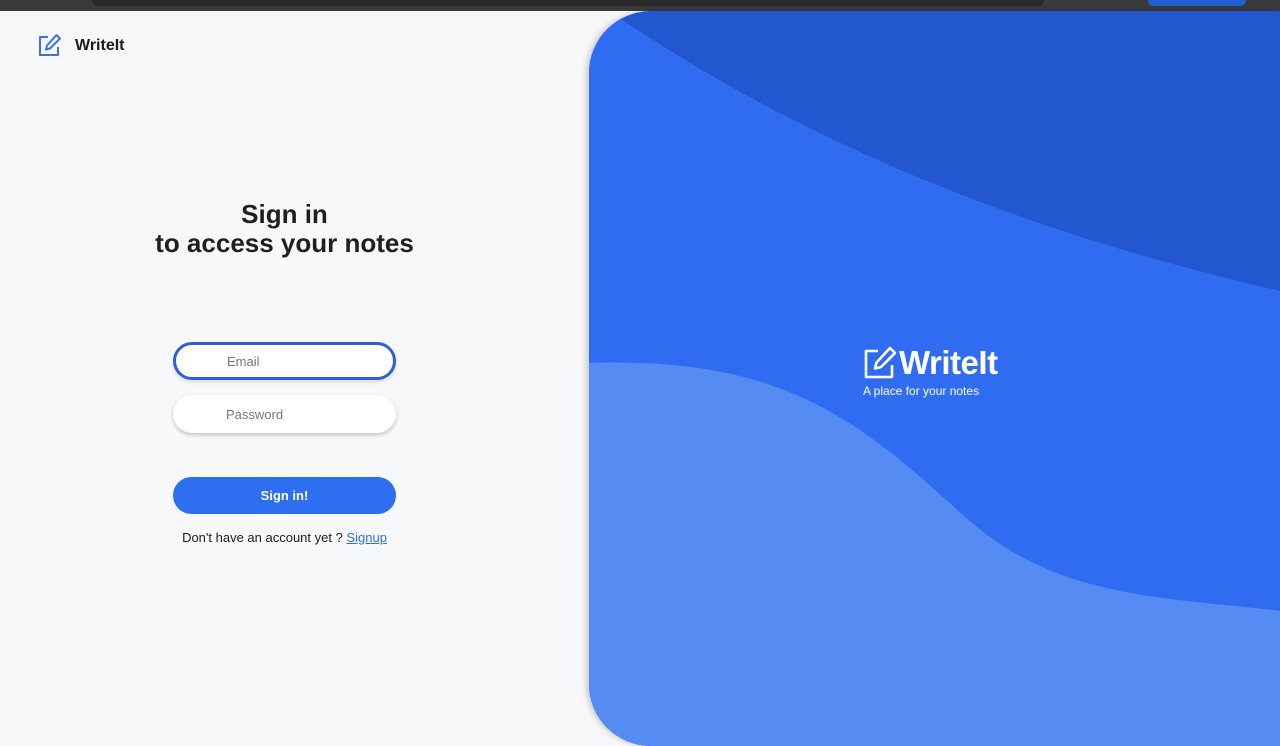 Image resolution: width=1280 pixels, height=746 pixels. I want to click on address-bar, so click(568, 3).